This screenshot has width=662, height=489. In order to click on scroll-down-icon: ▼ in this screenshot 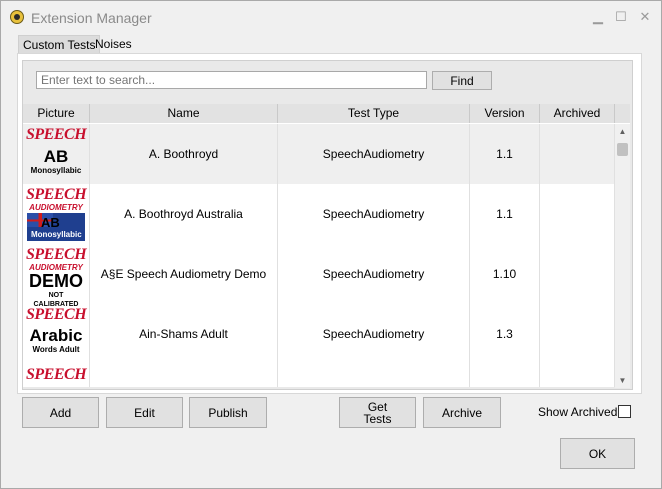, I will do `click(622, 380)`.